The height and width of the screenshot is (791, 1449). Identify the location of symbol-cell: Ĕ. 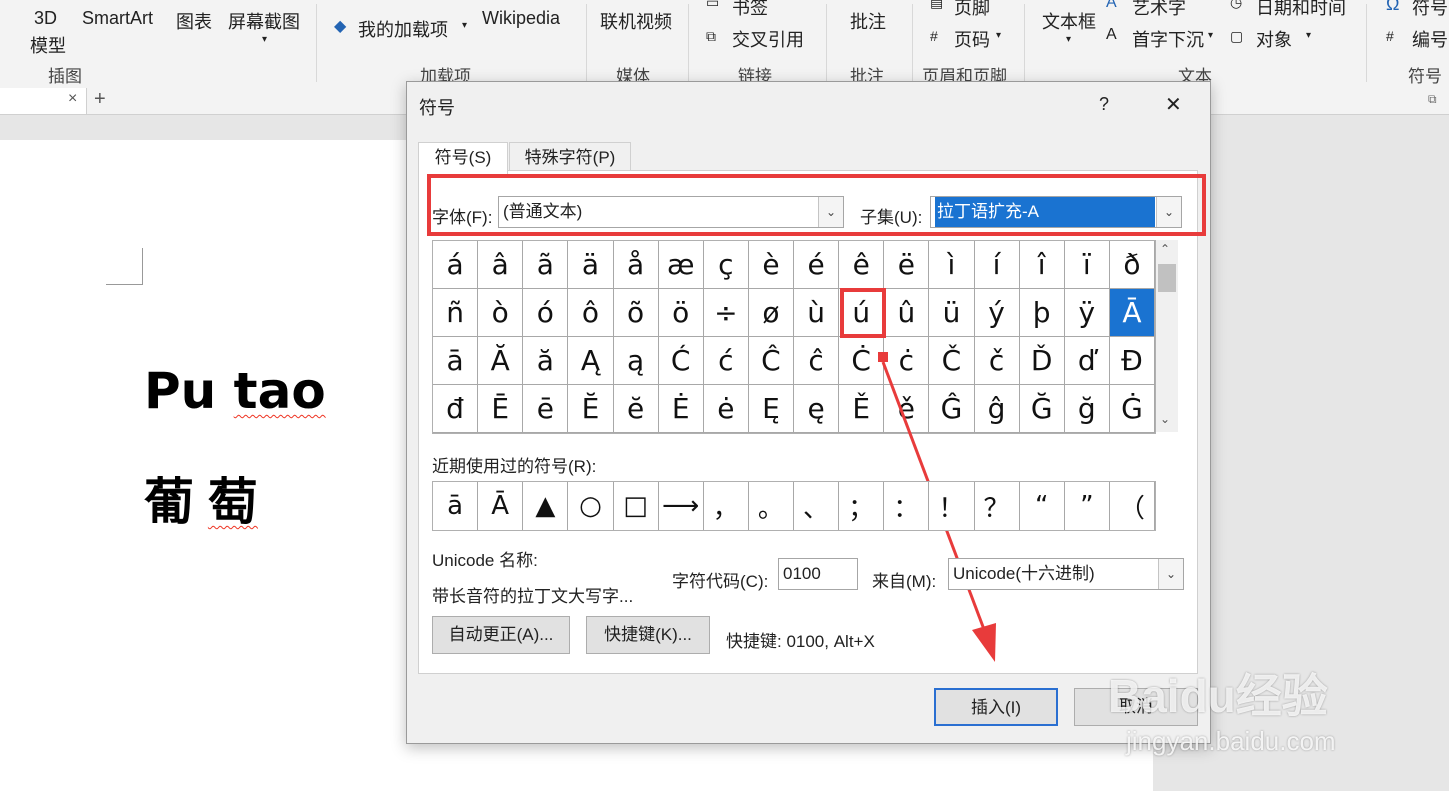
(591, 409).